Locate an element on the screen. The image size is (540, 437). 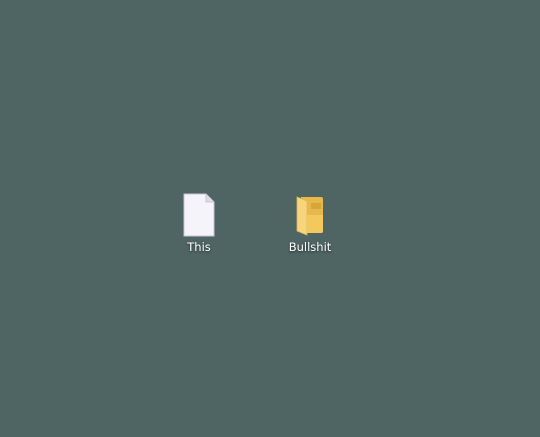
desktop-icon-bullshit: Bullshit is located at coordinates (310, 228).